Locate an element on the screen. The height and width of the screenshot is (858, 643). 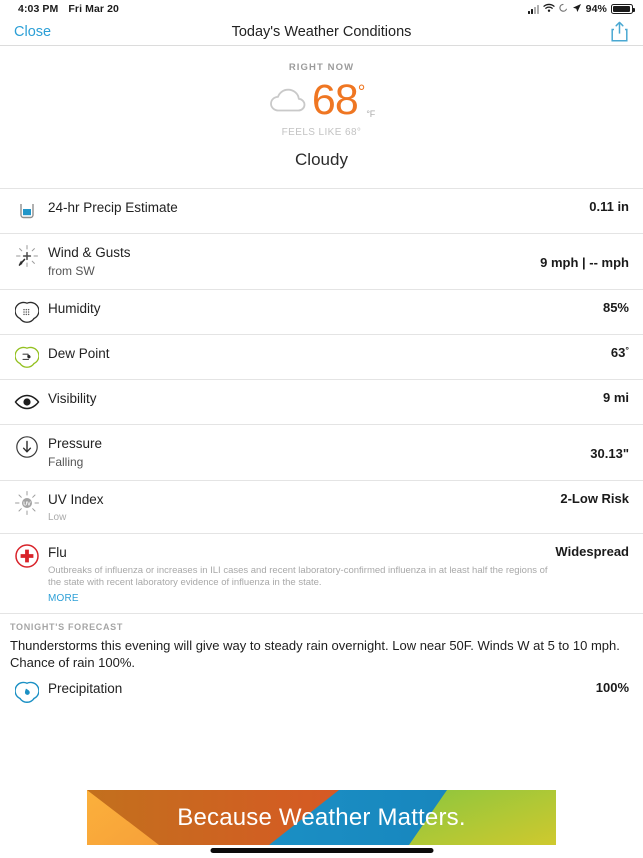
advertisement-banner: Because Weather Matters. is located at coordinates (321, 817).